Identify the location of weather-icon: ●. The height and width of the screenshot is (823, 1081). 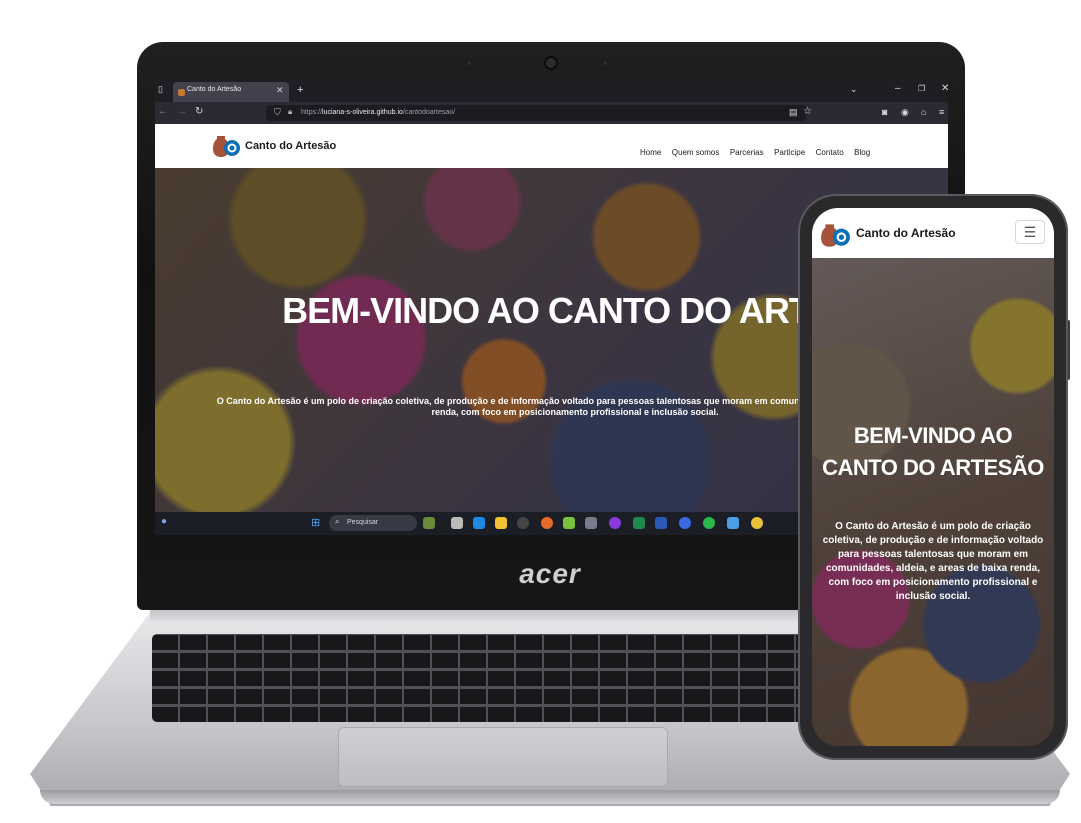
(164, 521).